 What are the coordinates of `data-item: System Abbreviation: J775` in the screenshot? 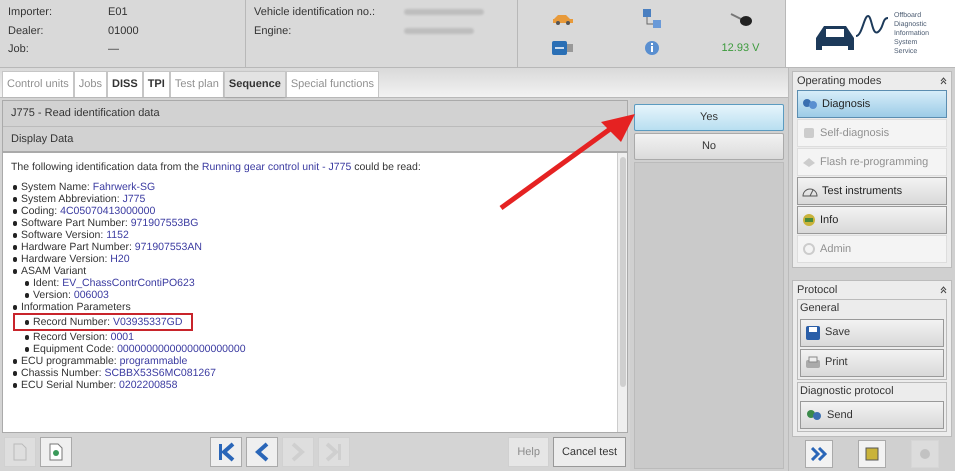 It's located at (83, 199).